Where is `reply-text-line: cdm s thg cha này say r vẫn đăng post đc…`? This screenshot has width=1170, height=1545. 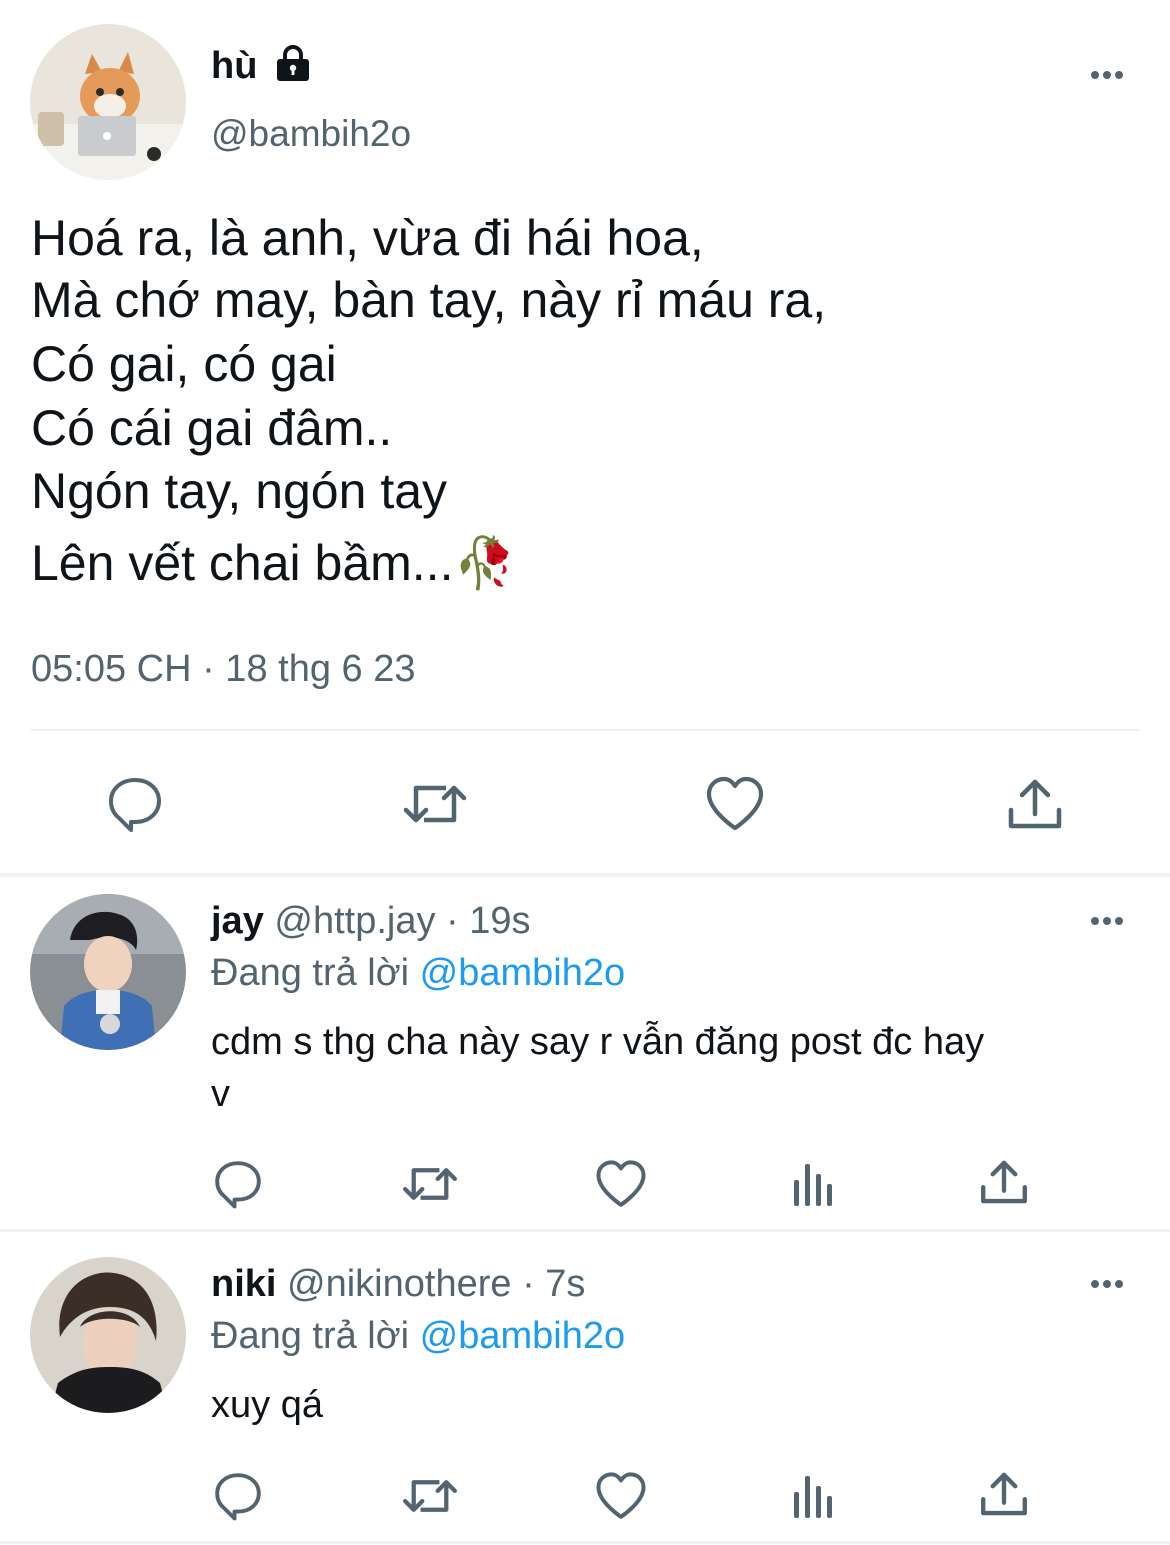
reply-text-line: cdm s thg cha này say r vẫn đăng post đc… is located at coordinates (598, 1042).